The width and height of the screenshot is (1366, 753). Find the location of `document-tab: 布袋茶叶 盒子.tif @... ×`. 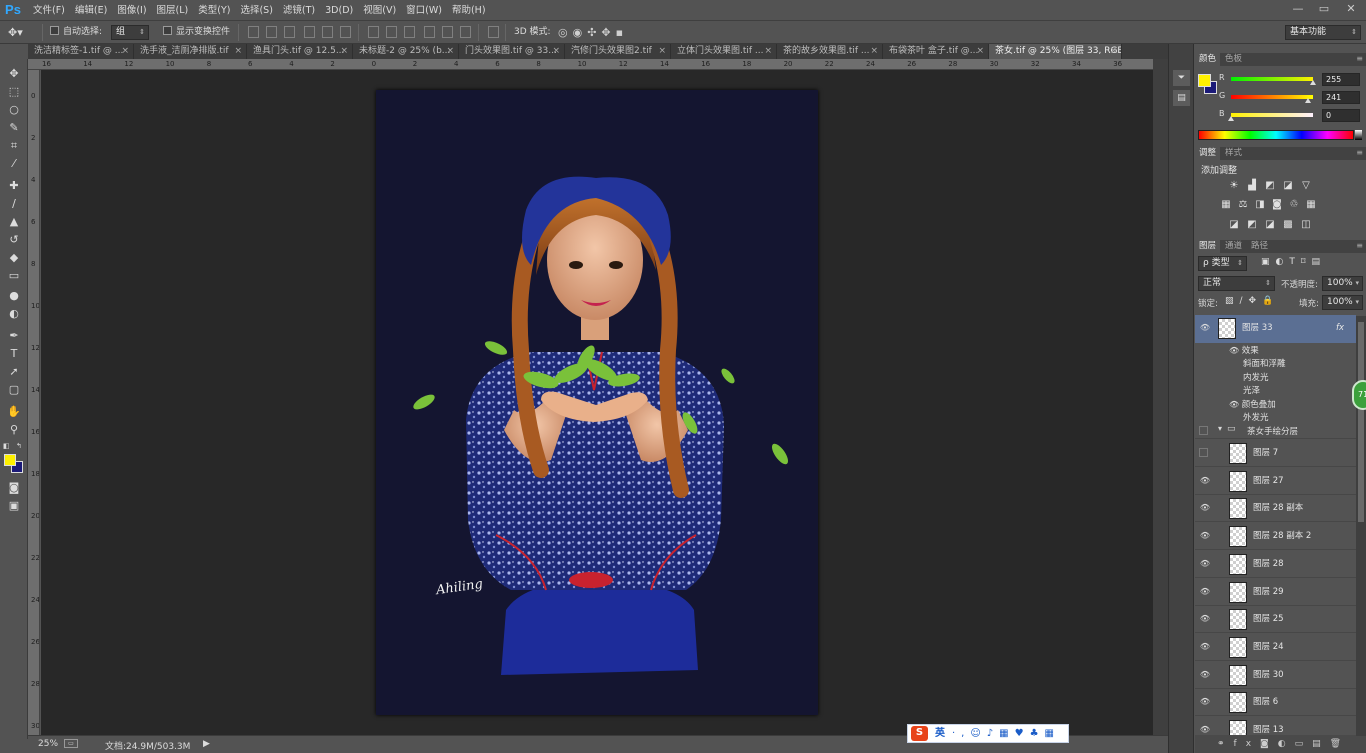

document-tab: 布袋茶叶 盒子.tif @... × is located at coordinates (936, 51).